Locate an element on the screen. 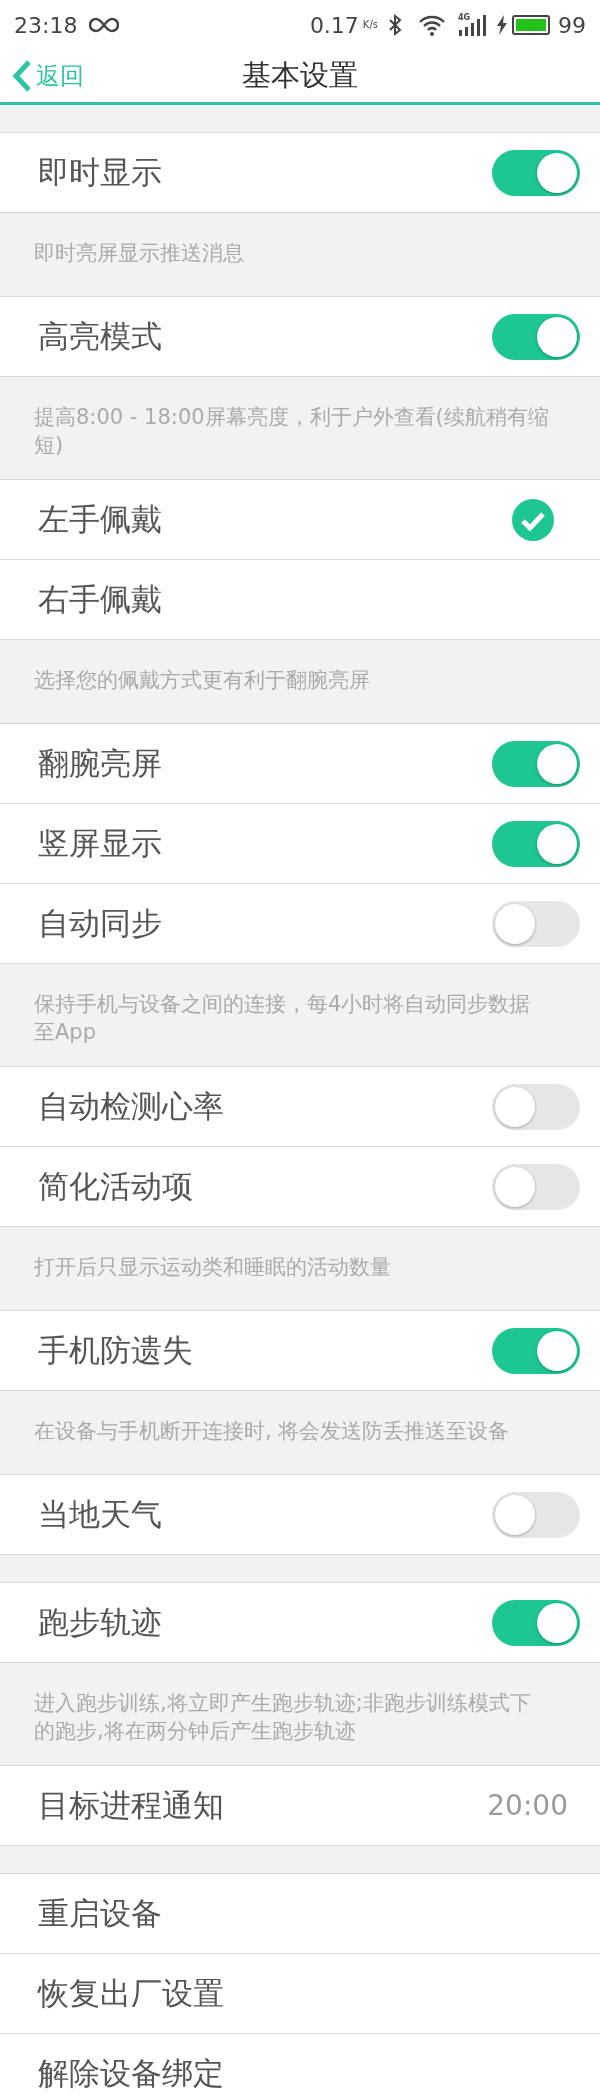 The height and width of the screenshot is (2099, 600). page-title: 基本设置 is located at coordinates (300, 76).